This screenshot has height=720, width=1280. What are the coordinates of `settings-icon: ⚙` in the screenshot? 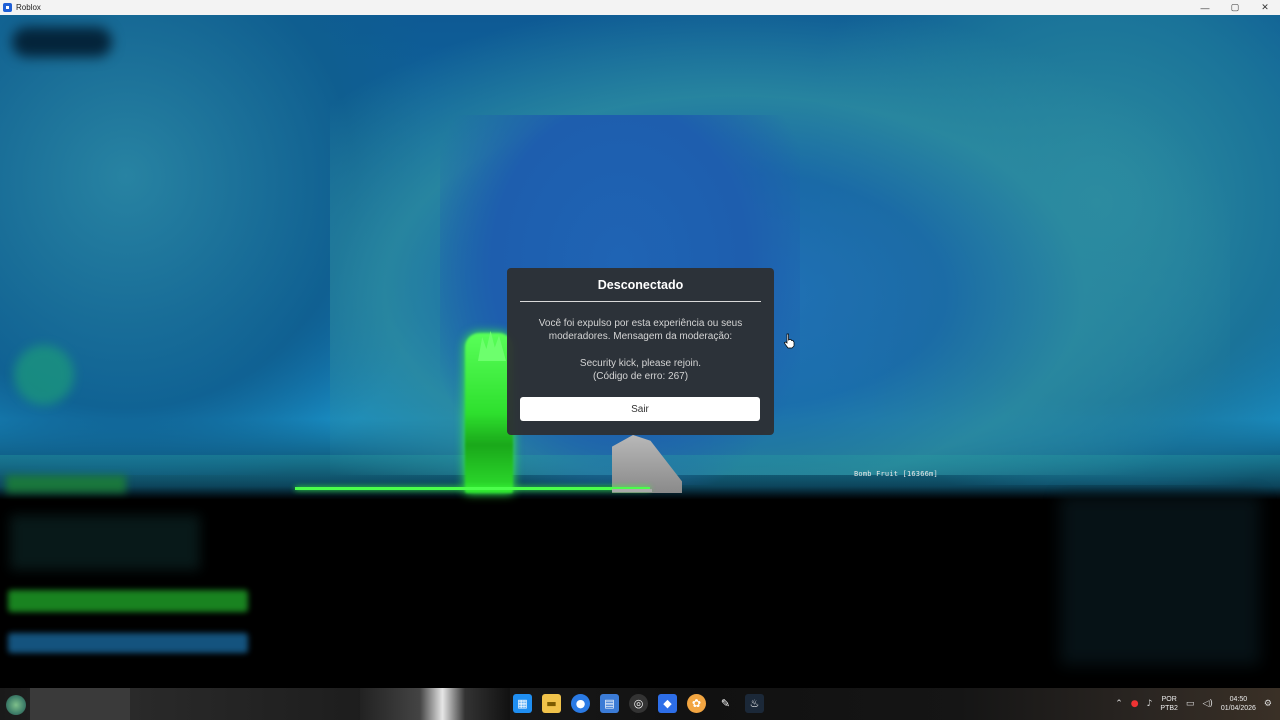 It's located at (1268, 704).